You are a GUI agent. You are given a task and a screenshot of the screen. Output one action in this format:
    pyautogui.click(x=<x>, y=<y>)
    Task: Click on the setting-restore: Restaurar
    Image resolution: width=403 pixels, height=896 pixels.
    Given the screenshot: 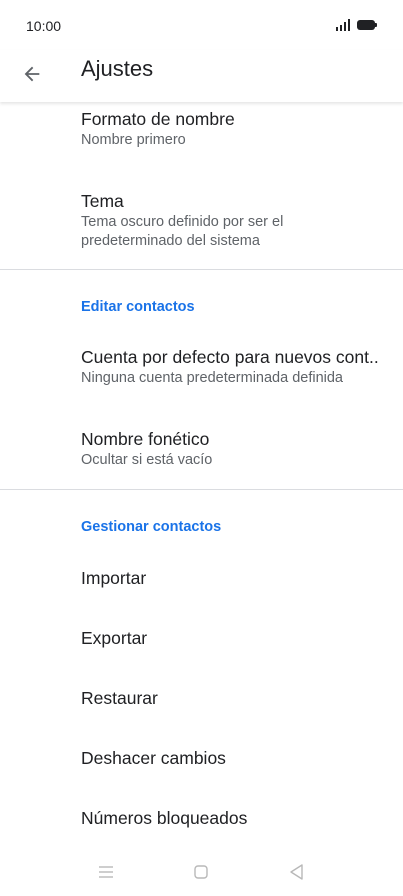 What is the action you would take?
    pyautogui.click(x=201, y=698)
    